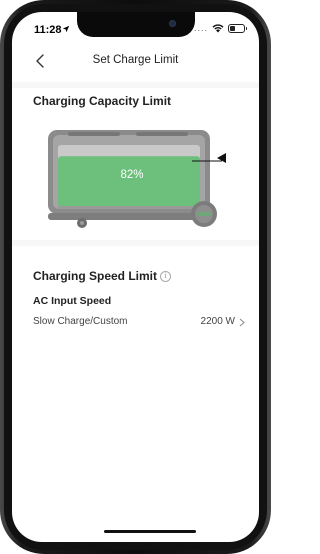 This screenshot has height=554, width=320. I want to click on ac-speed-row: Slow Charge/Custom 2200 W, so click(139, 323).